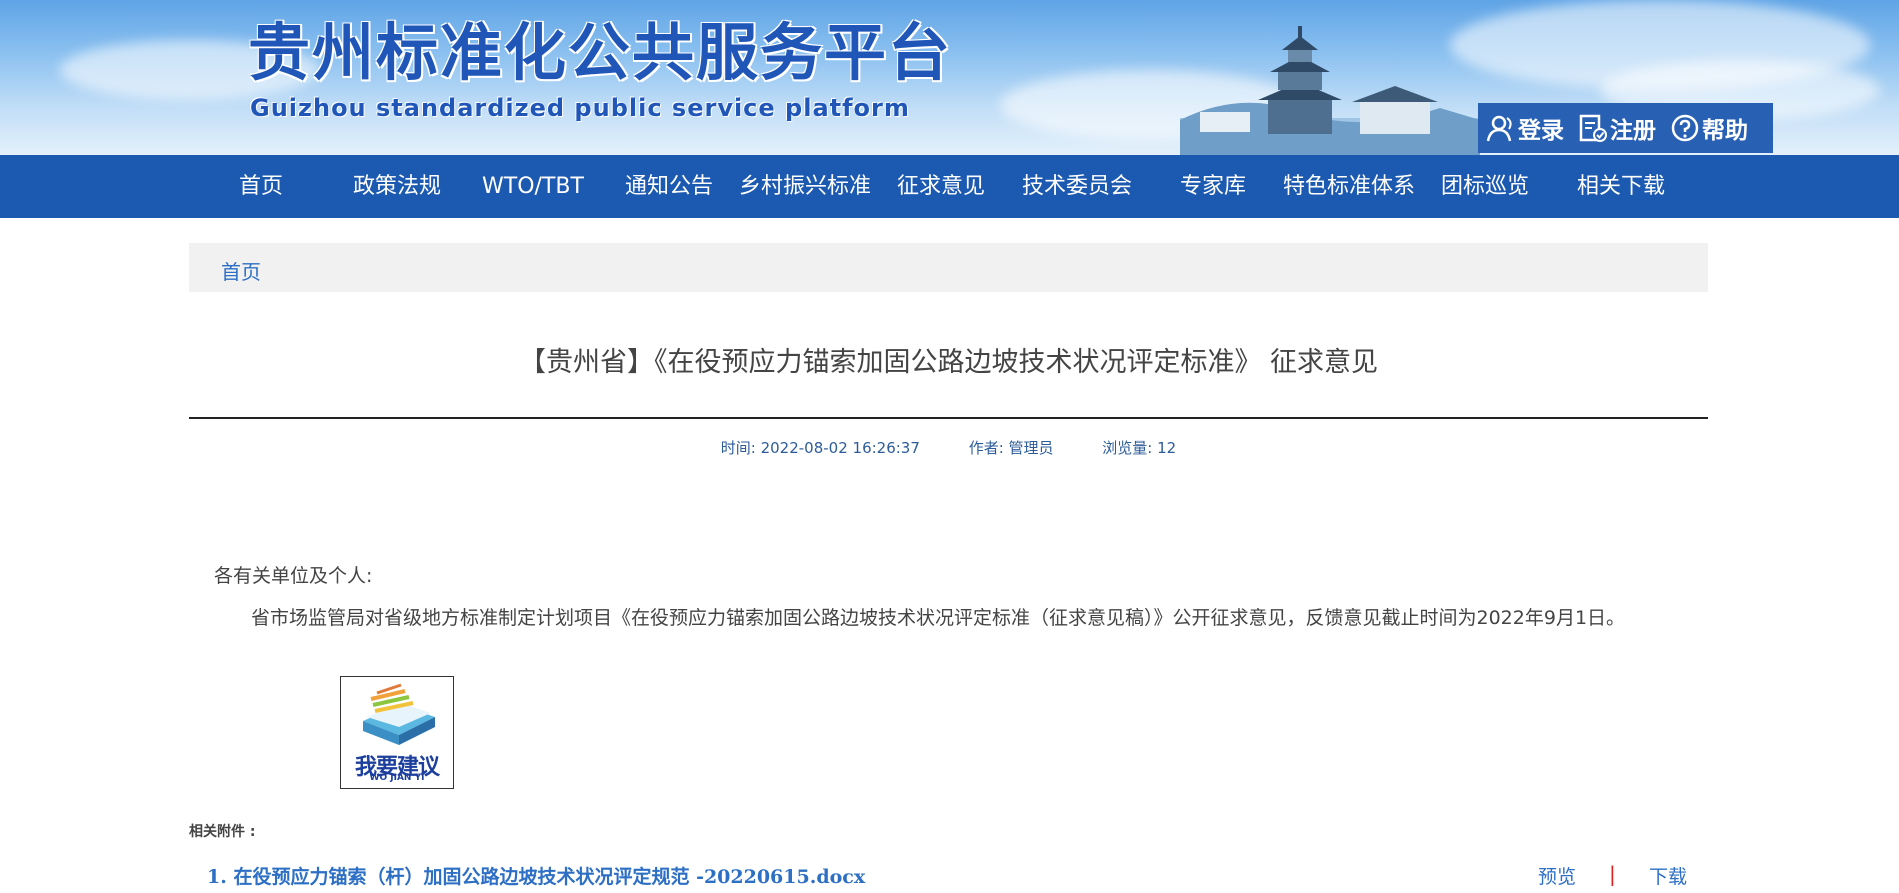 The image size is (1899, 893). I want to click on user-bar: 登录 注册 帮助, so click(1625, 128).